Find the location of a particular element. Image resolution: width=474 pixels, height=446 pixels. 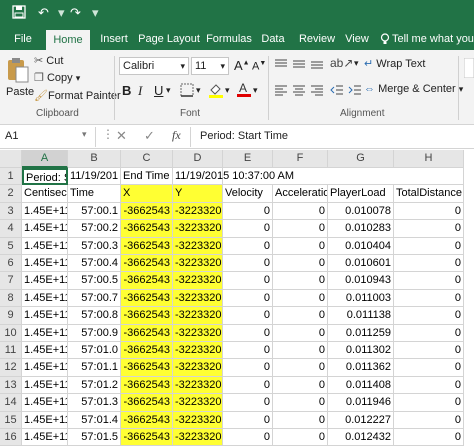

increase-font-icon: A▲ is located at coordinates (242, 65).